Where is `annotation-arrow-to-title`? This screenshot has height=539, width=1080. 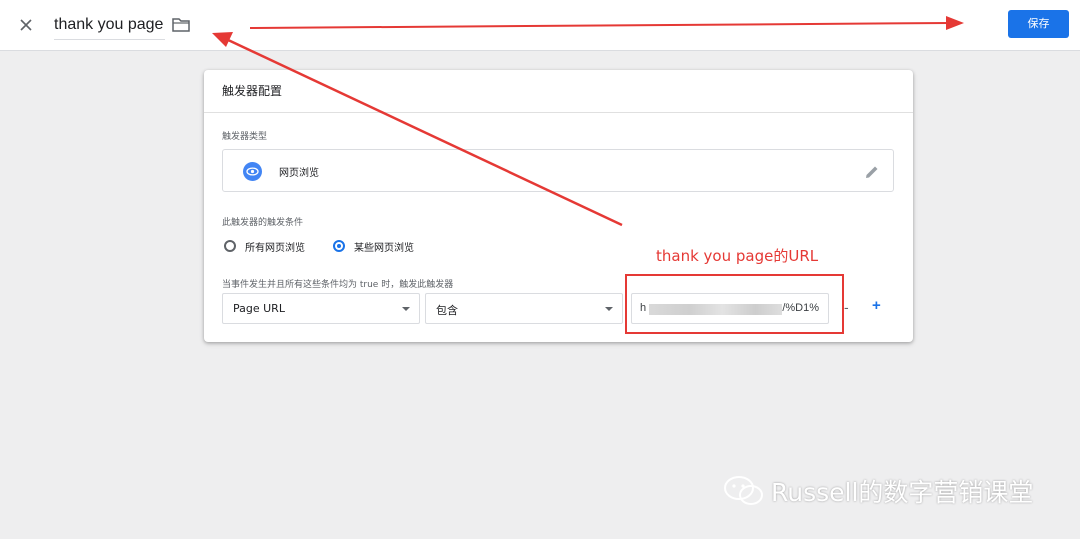 annotation-arrow-to-title is located at coordinates (424, 132).